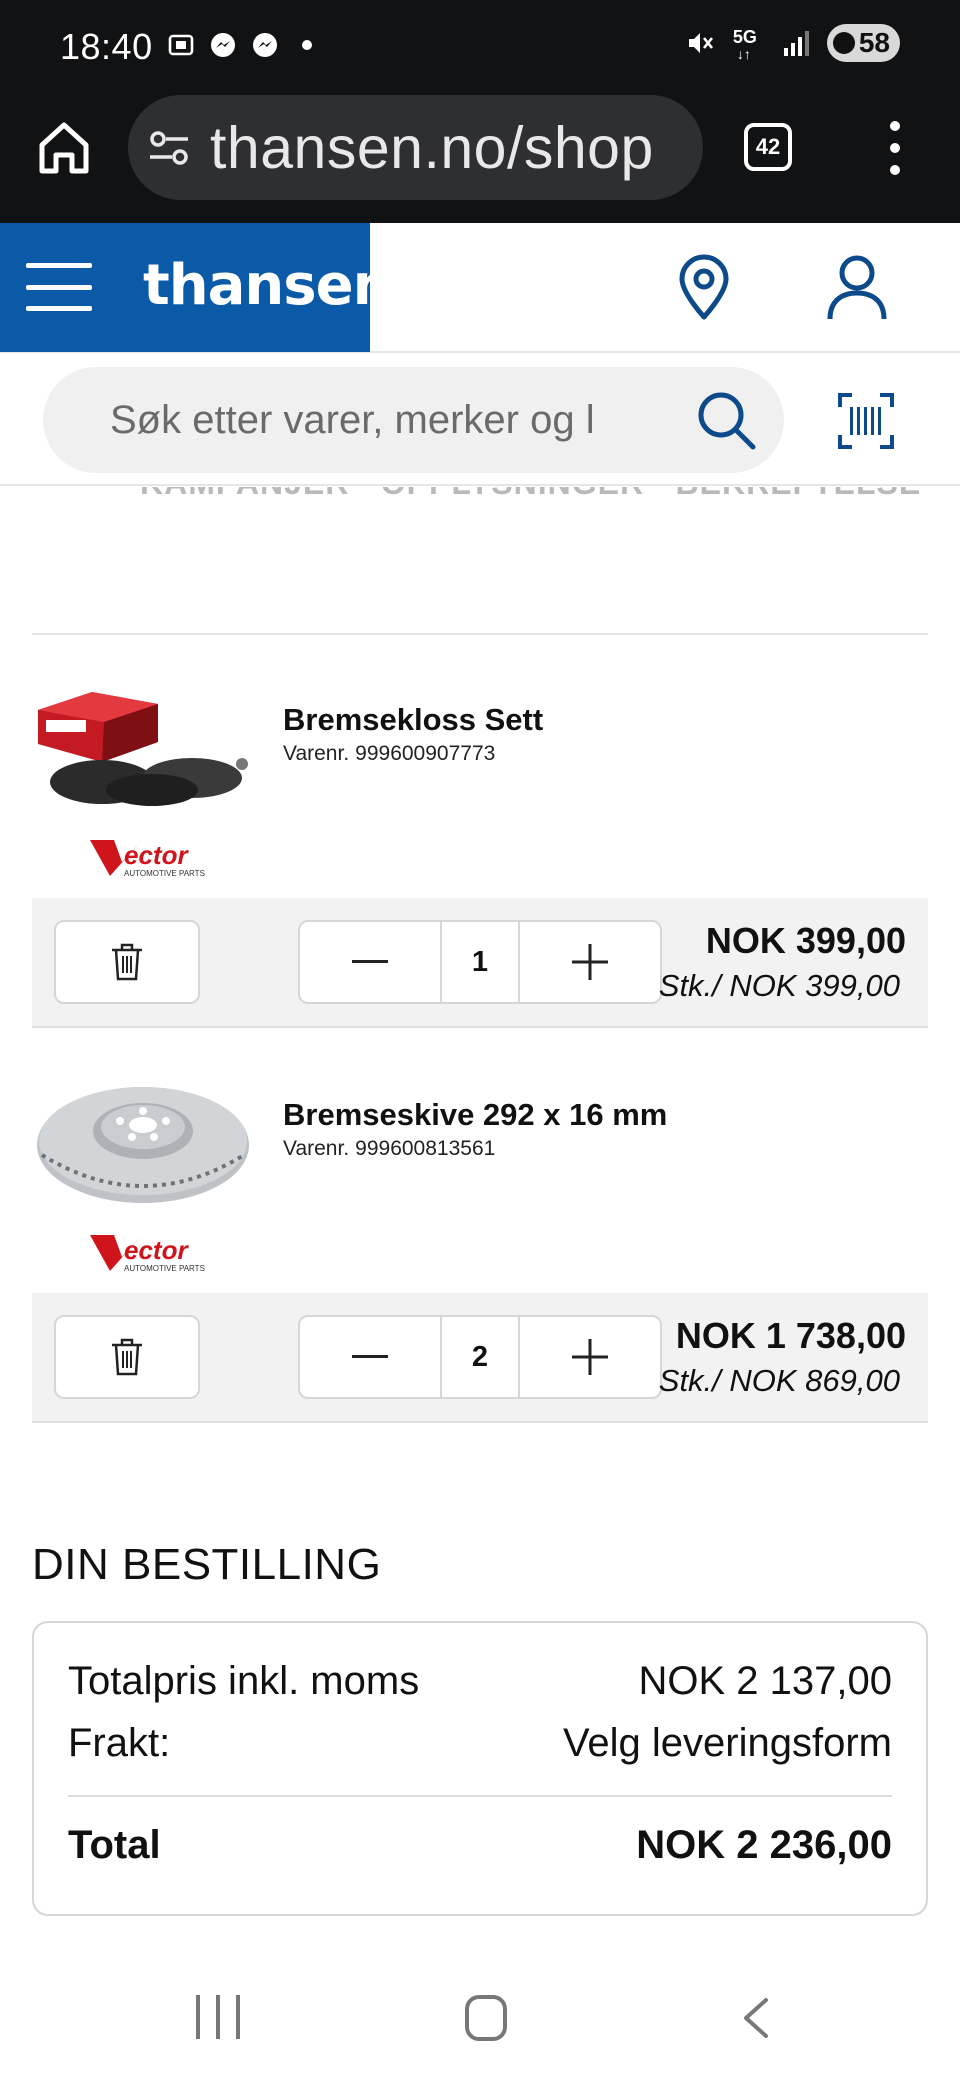 The height and width of the screenshot is (2080, 960). Describe the element at coordinates (843, 43) in the screenshot. I see `power-saving-icon` at that location.